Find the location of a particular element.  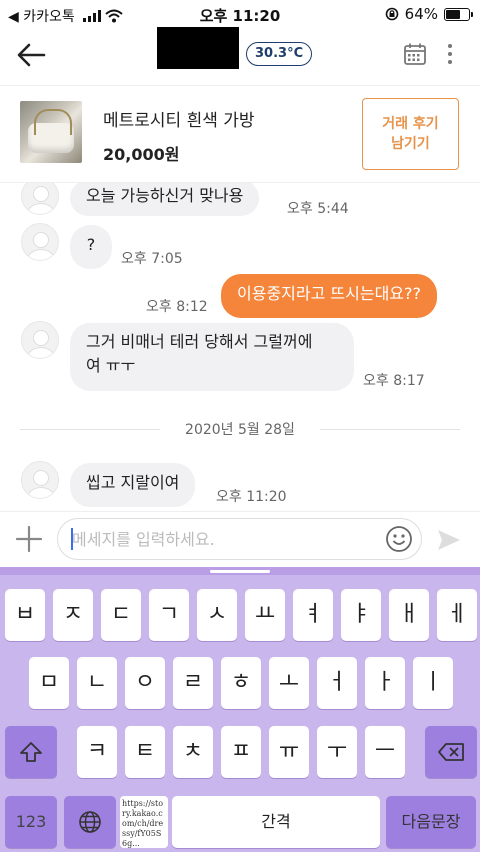

message-input is located at coordinates (239, 539).